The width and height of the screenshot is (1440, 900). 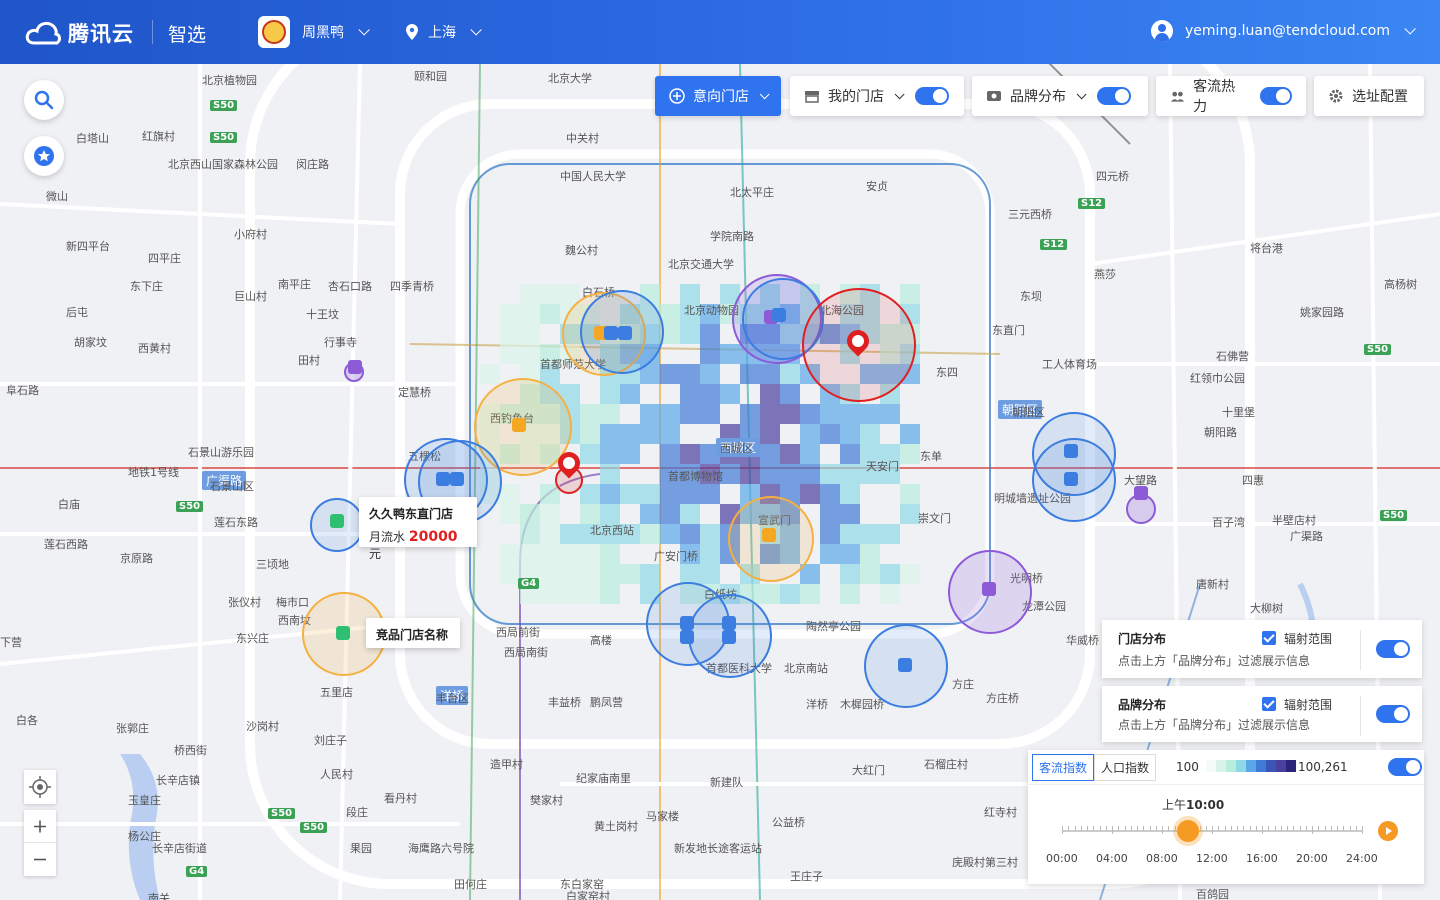 I want to click on place-label: 下营, so click(x=11, y=642).